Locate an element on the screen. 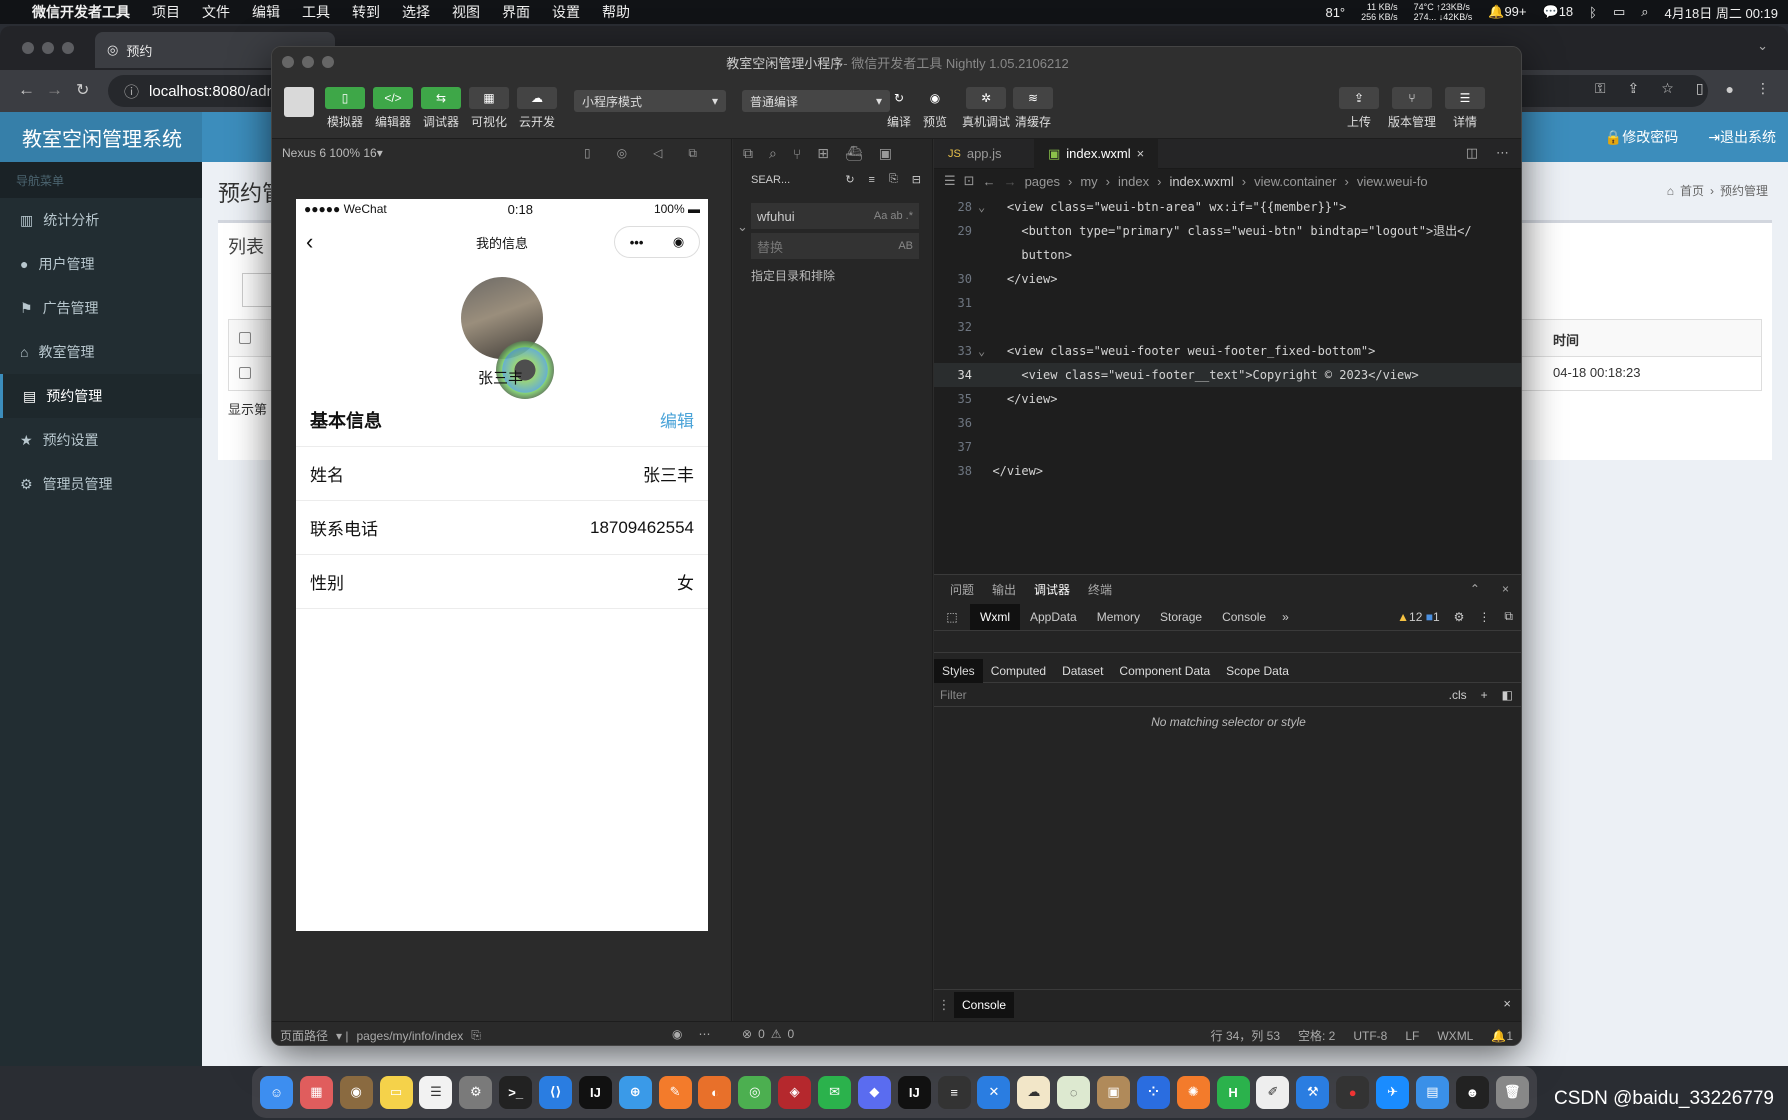 The height and width of the screenshot is (1120, 1788). nav-item-users: ● 用户管理 is located at coordinates (101, 264).